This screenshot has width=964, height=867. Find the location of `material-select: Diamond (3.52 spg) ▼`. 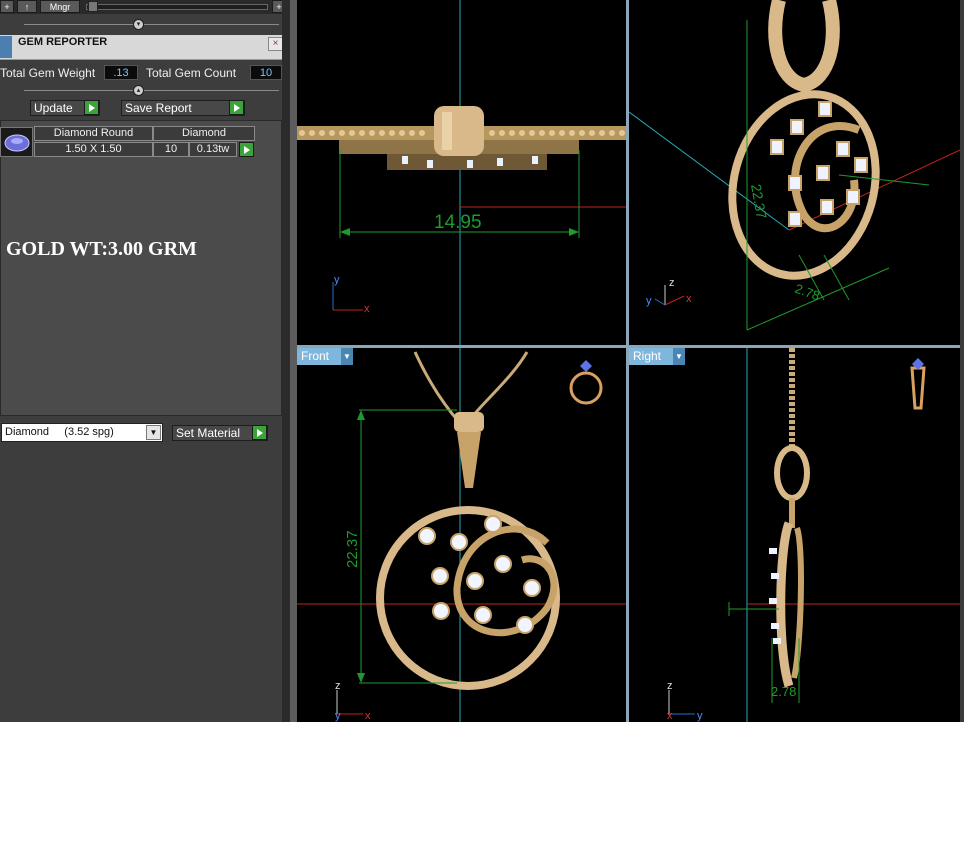

material-select: Diamond (3.52 spg) ▼ is located at coordinates (82, 432).